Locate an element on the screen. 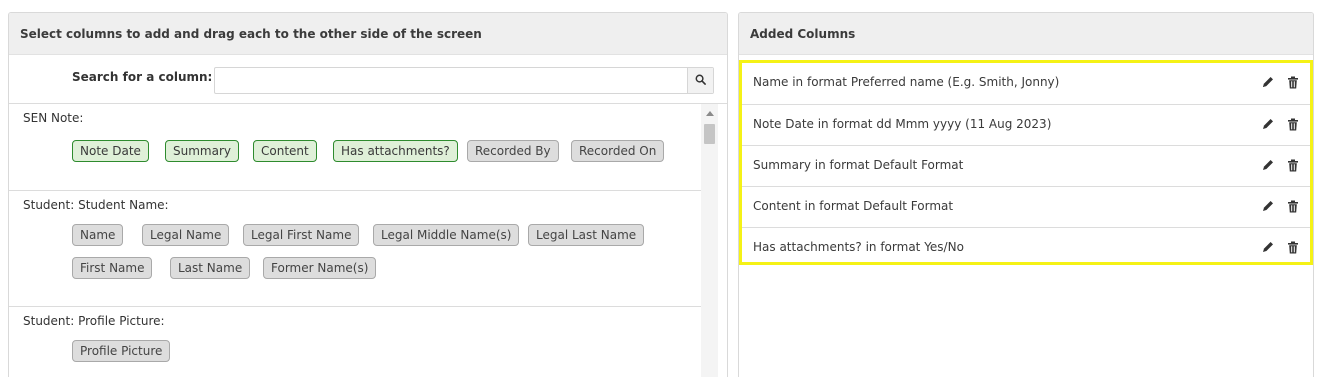  column-chip-name: Name is located at coordinates (98, 235).